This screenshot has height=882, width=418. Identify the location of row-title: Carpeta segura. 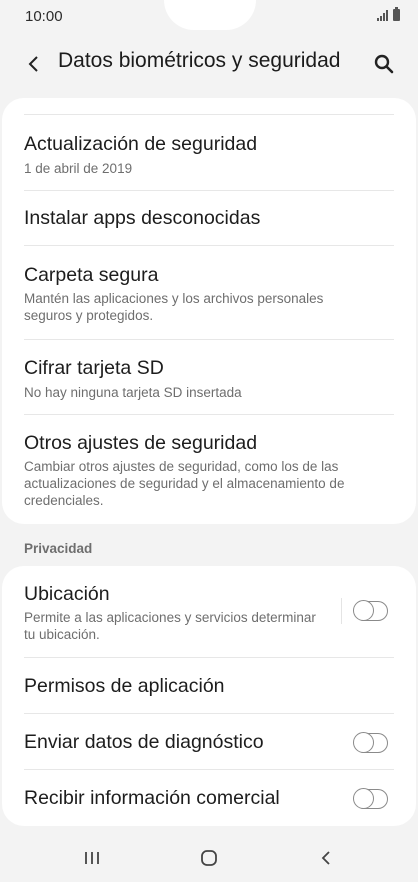
(91, 275).